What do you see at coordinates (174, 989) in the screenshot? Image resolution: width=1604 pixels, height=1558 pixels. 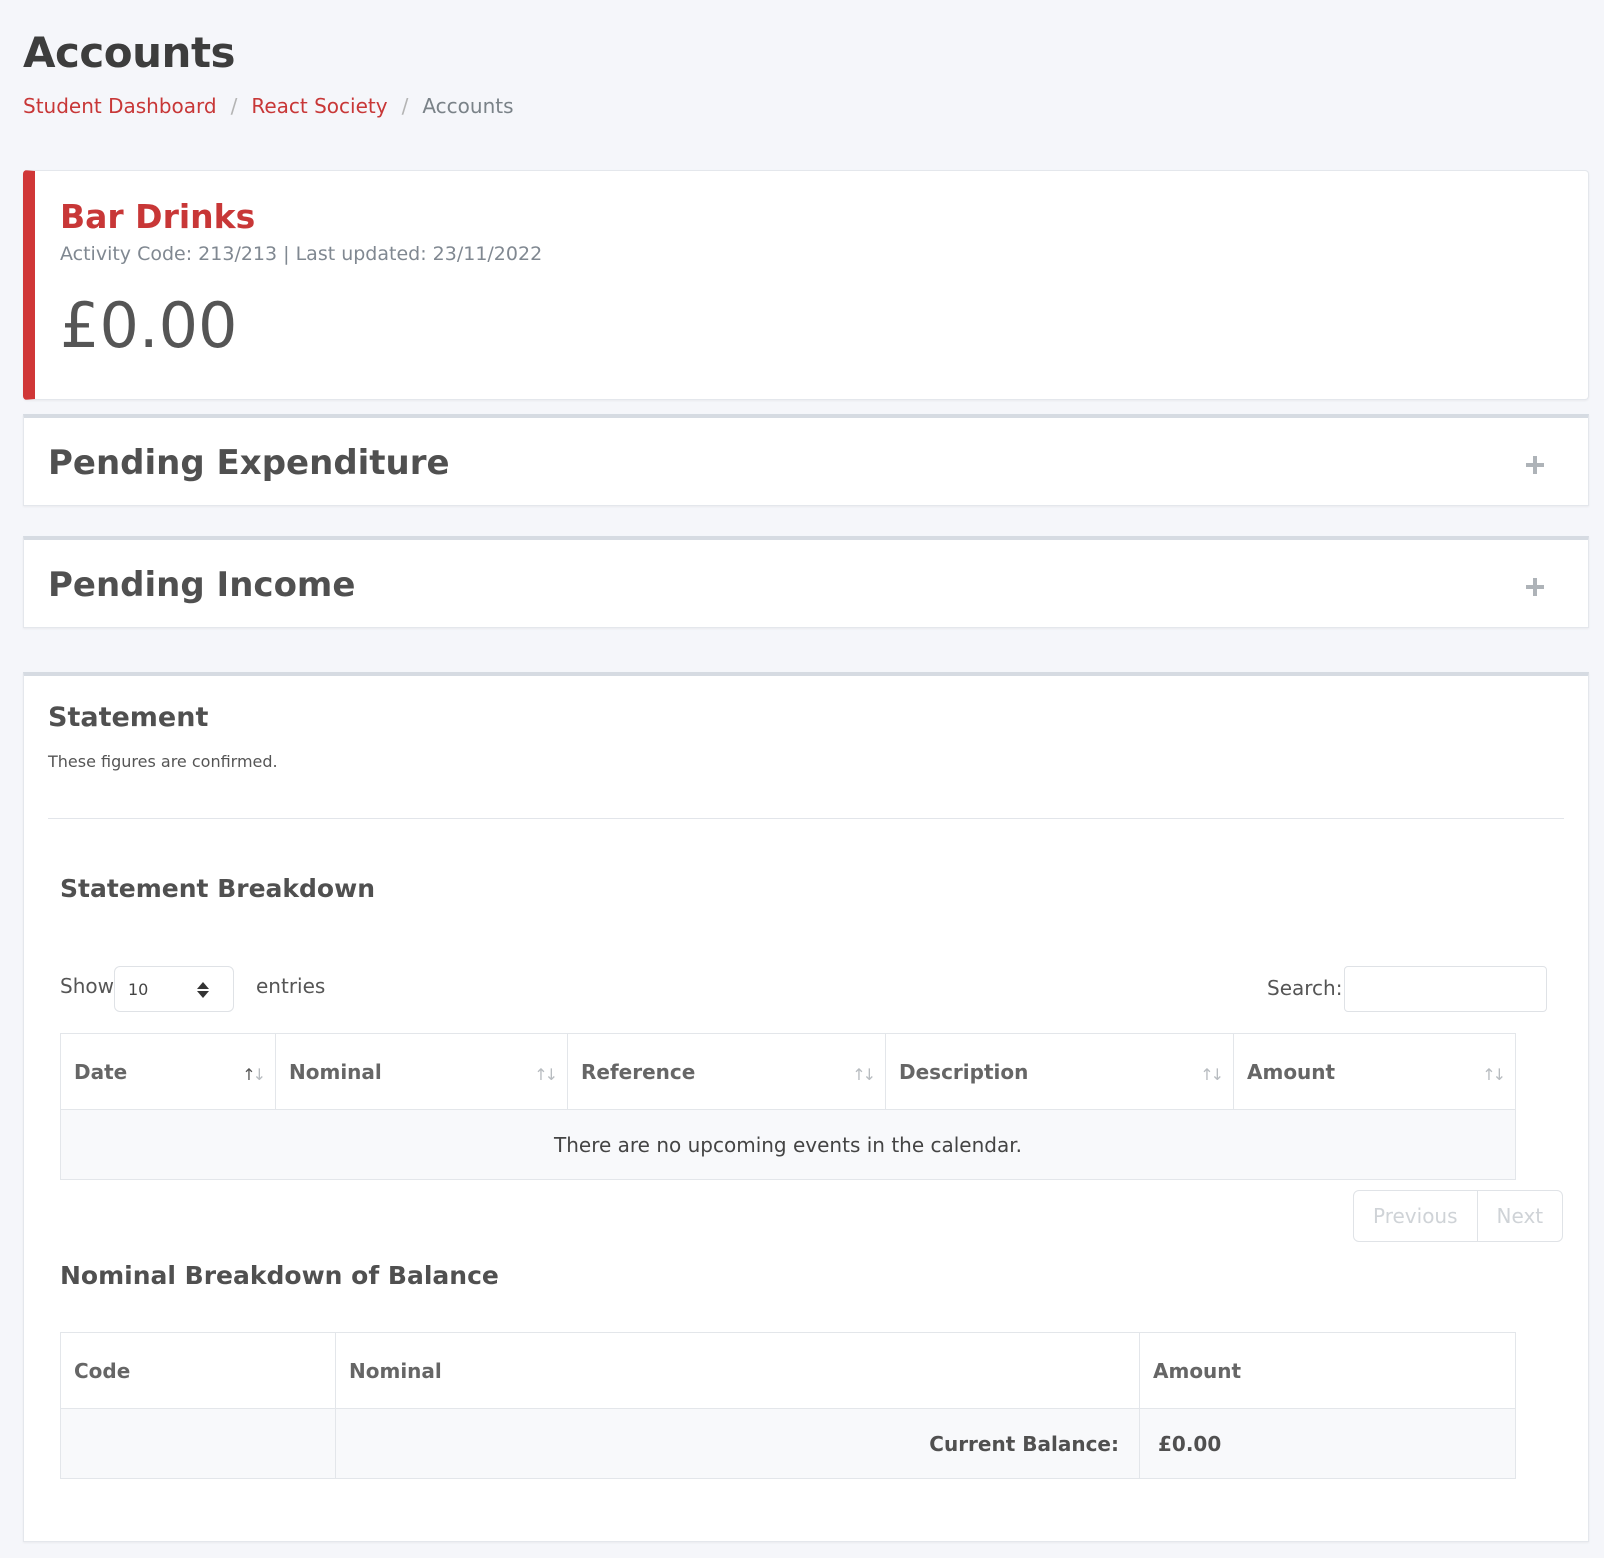 I see `entries-select: 10` at bounding box center [174, 989].